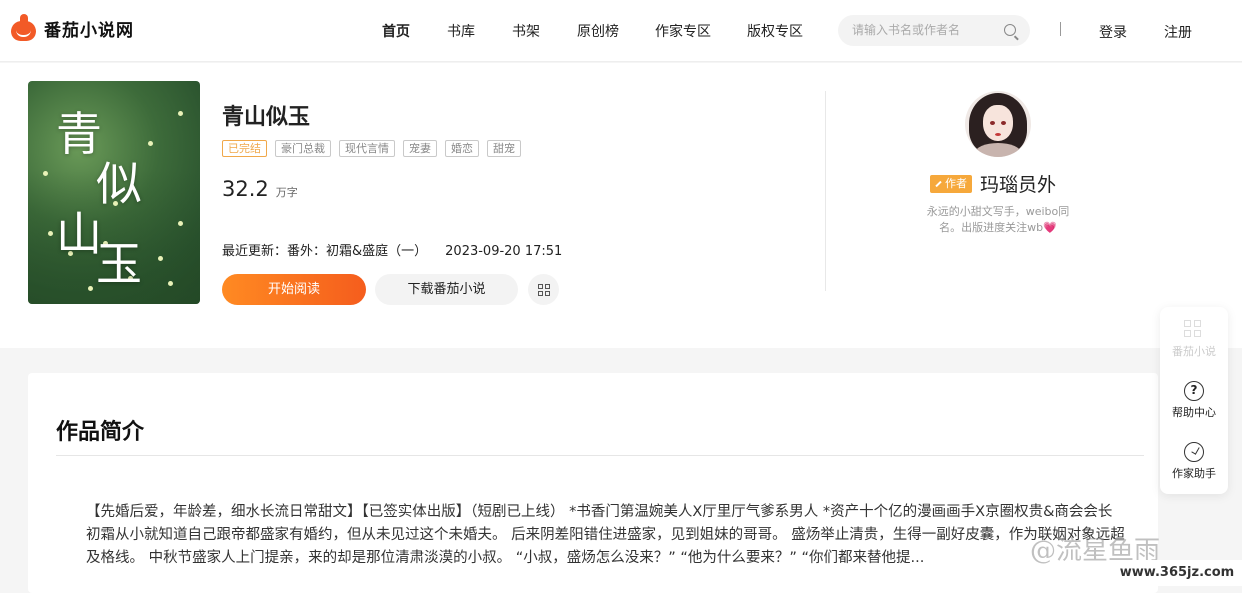 This screenshot has width=1242, height=593. I want to click on latest-update: 最近更新：番外：初霜&盛庭（一） 2023-09-20 17:51, so click(392, 249).